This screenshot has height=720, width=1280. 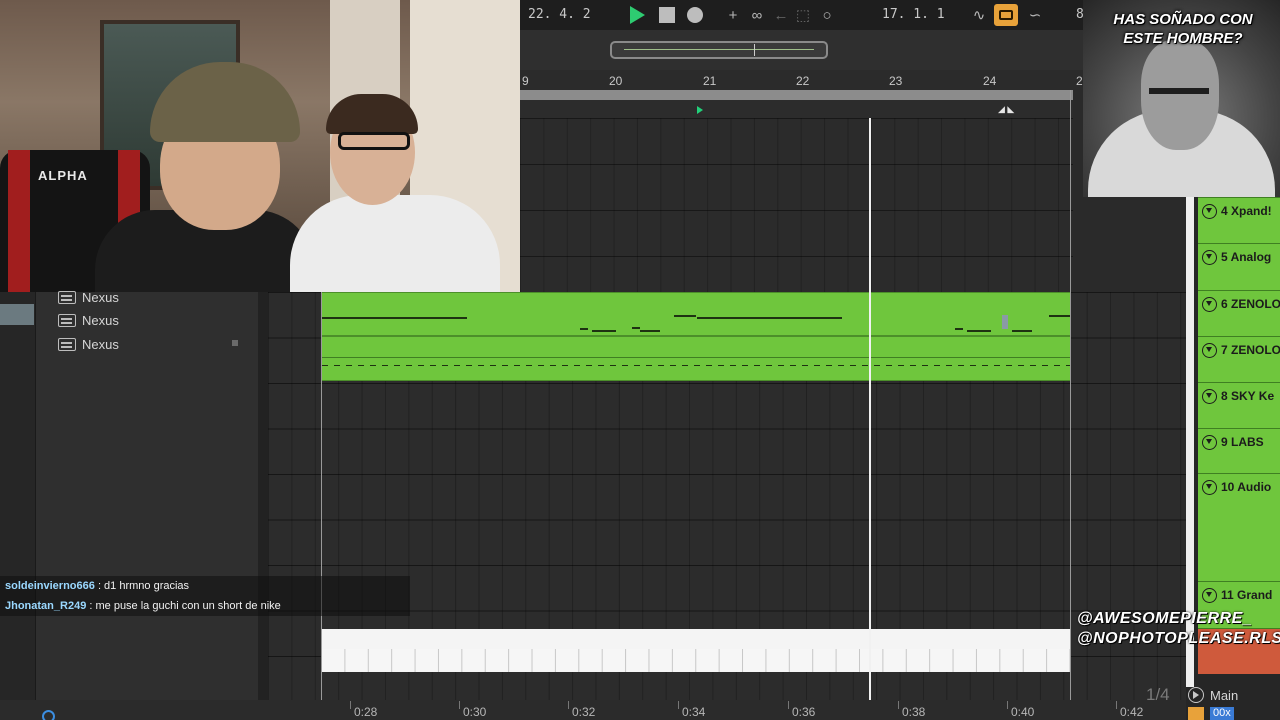 I want to click on mixer-track: 9 LABS, so click(x=1239, y=450).